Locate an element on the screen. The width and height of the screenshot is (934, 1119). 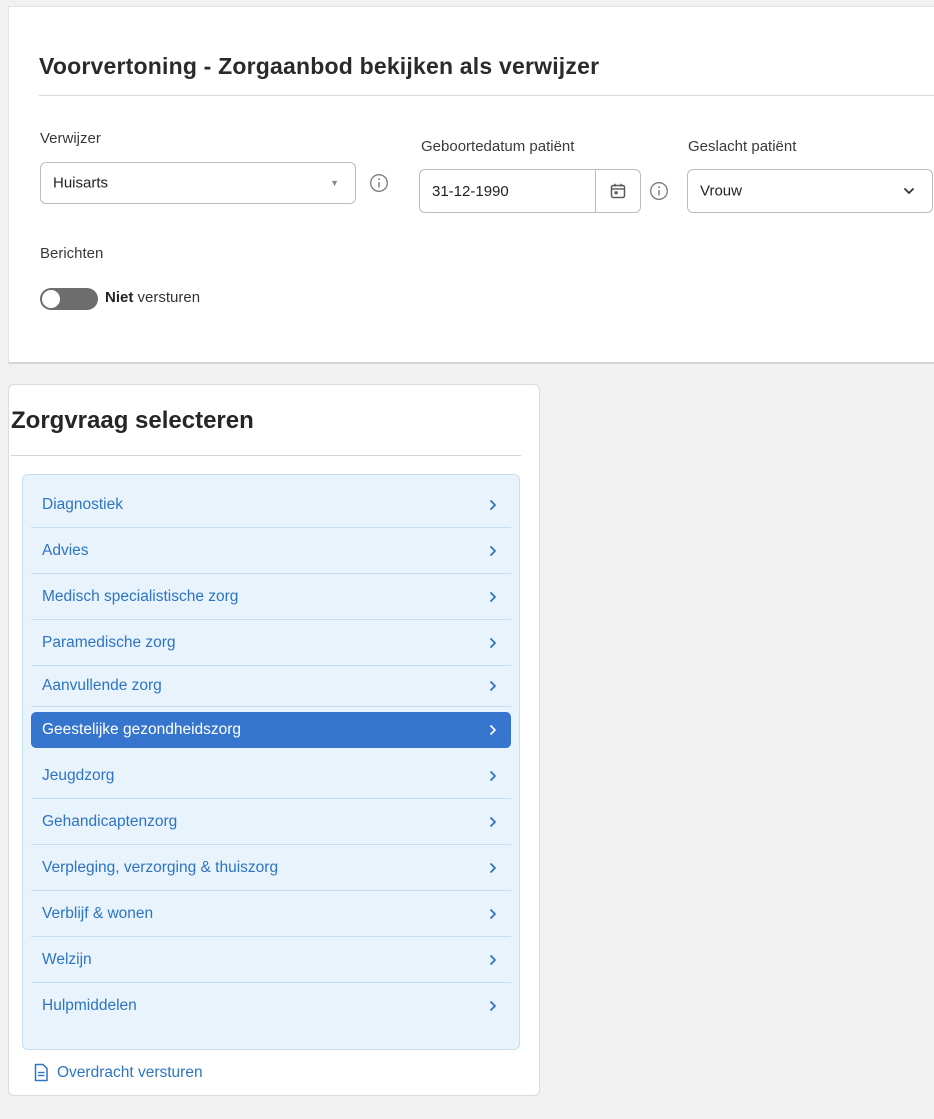
berichten-status-text: versturen is located at coordinates (169, 297).